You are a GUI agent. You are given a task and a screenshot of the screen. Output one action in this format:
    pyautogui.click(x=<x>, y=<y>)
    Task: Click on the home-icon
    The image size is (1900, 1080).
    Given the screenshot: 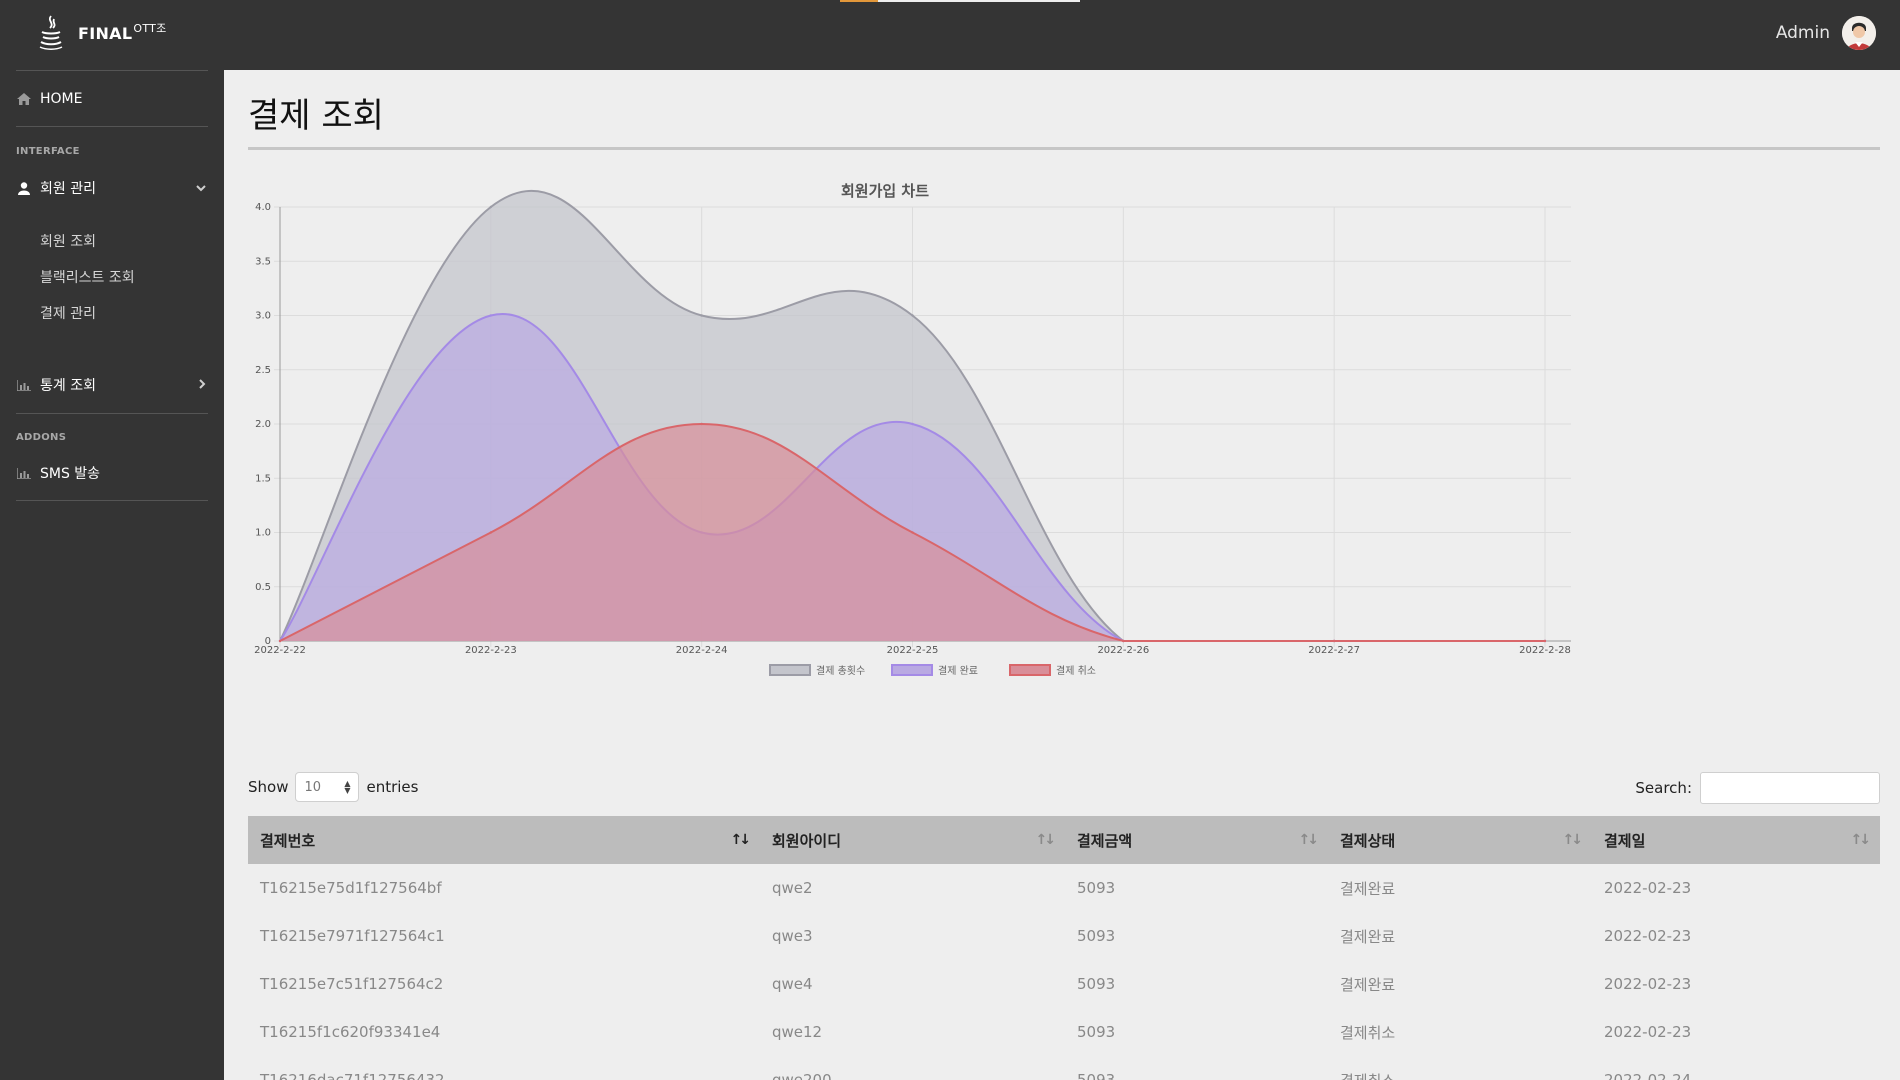 What is the action you would take?
    pyautogui.click(x=24, y=99)
    